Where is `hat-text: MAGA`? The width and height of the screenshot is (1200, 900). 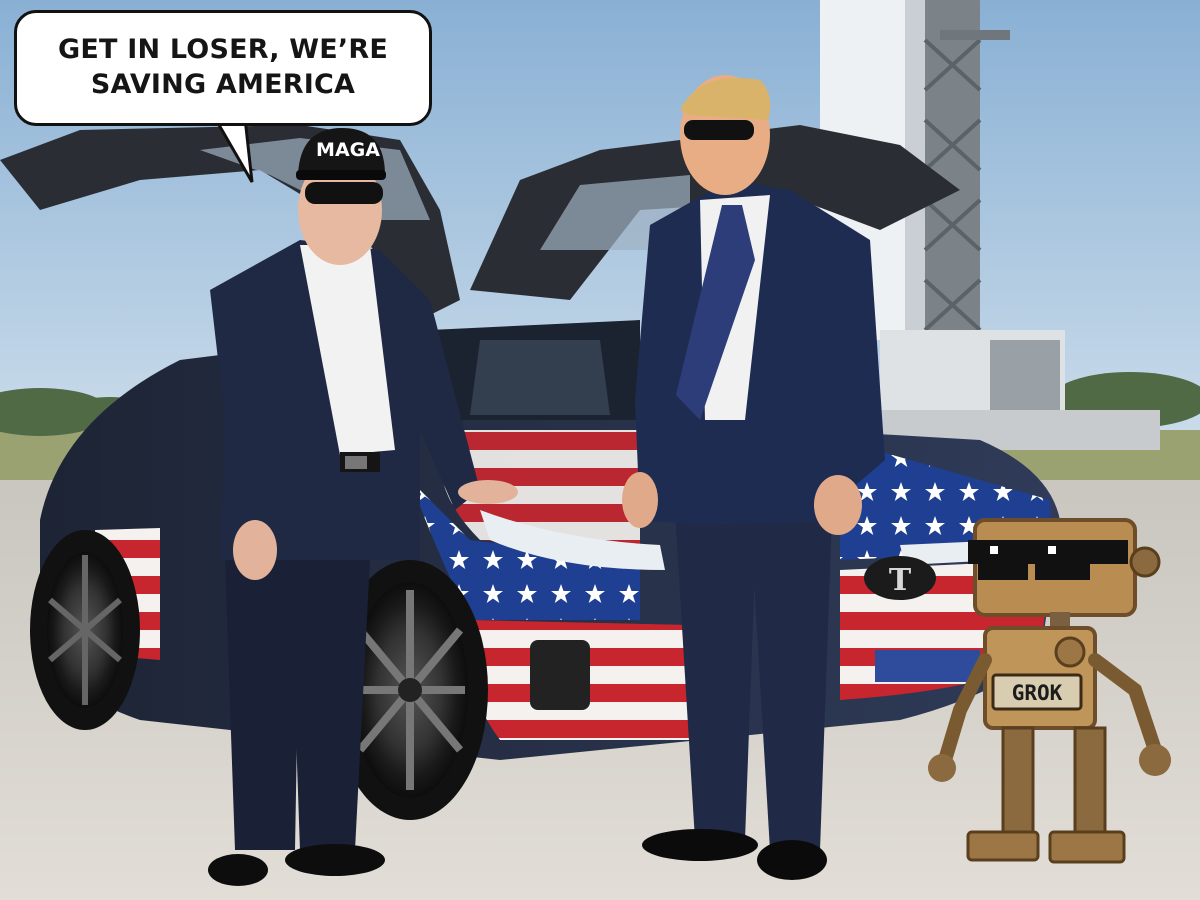 hat-text: MAGA is located at coordinates (348, 150).